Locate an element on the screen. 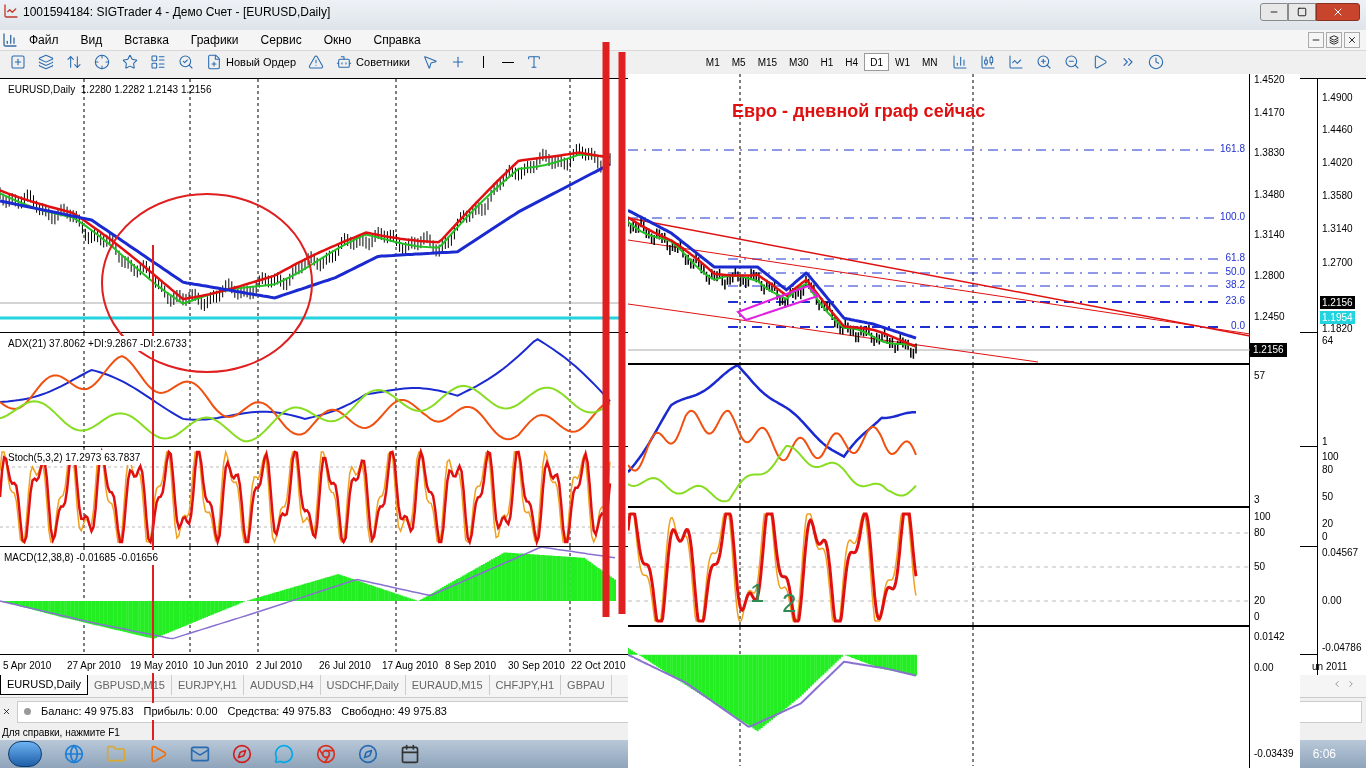  price-label: 1.4020 is located at coordinates (1337, 163).